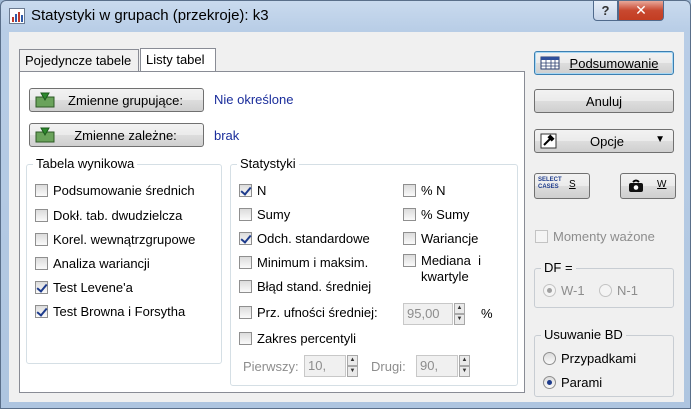  I want to click on confidence-level-spinner: 95,00 ▲ ▼, so click(434, 314).